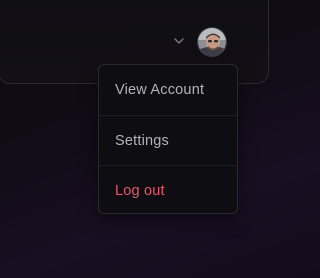 Image resolution: width=320 pixels, height=278 pixels. What do you see at coordinates (212, 42) in the screenshot?
I see `user-avatar` at bounding box center [212, 42].